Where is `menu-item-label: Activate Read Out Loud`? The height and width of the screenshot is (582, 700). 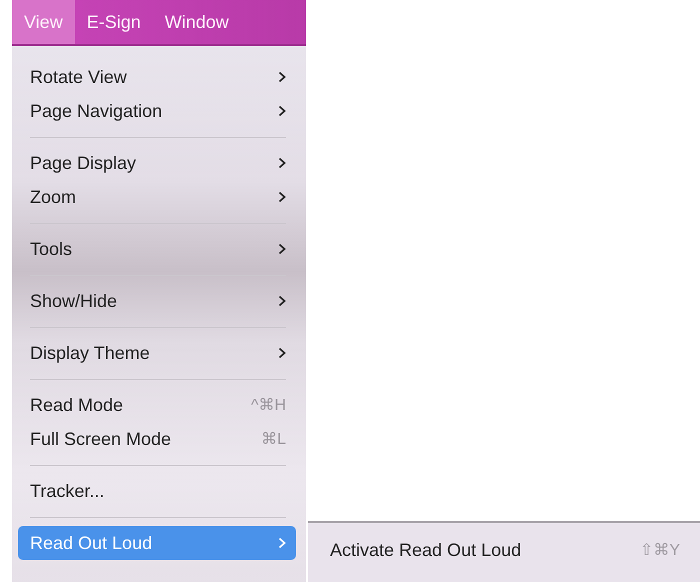 menu-item-label: Activate Read Out Loud is located at coordinates (426, 550).